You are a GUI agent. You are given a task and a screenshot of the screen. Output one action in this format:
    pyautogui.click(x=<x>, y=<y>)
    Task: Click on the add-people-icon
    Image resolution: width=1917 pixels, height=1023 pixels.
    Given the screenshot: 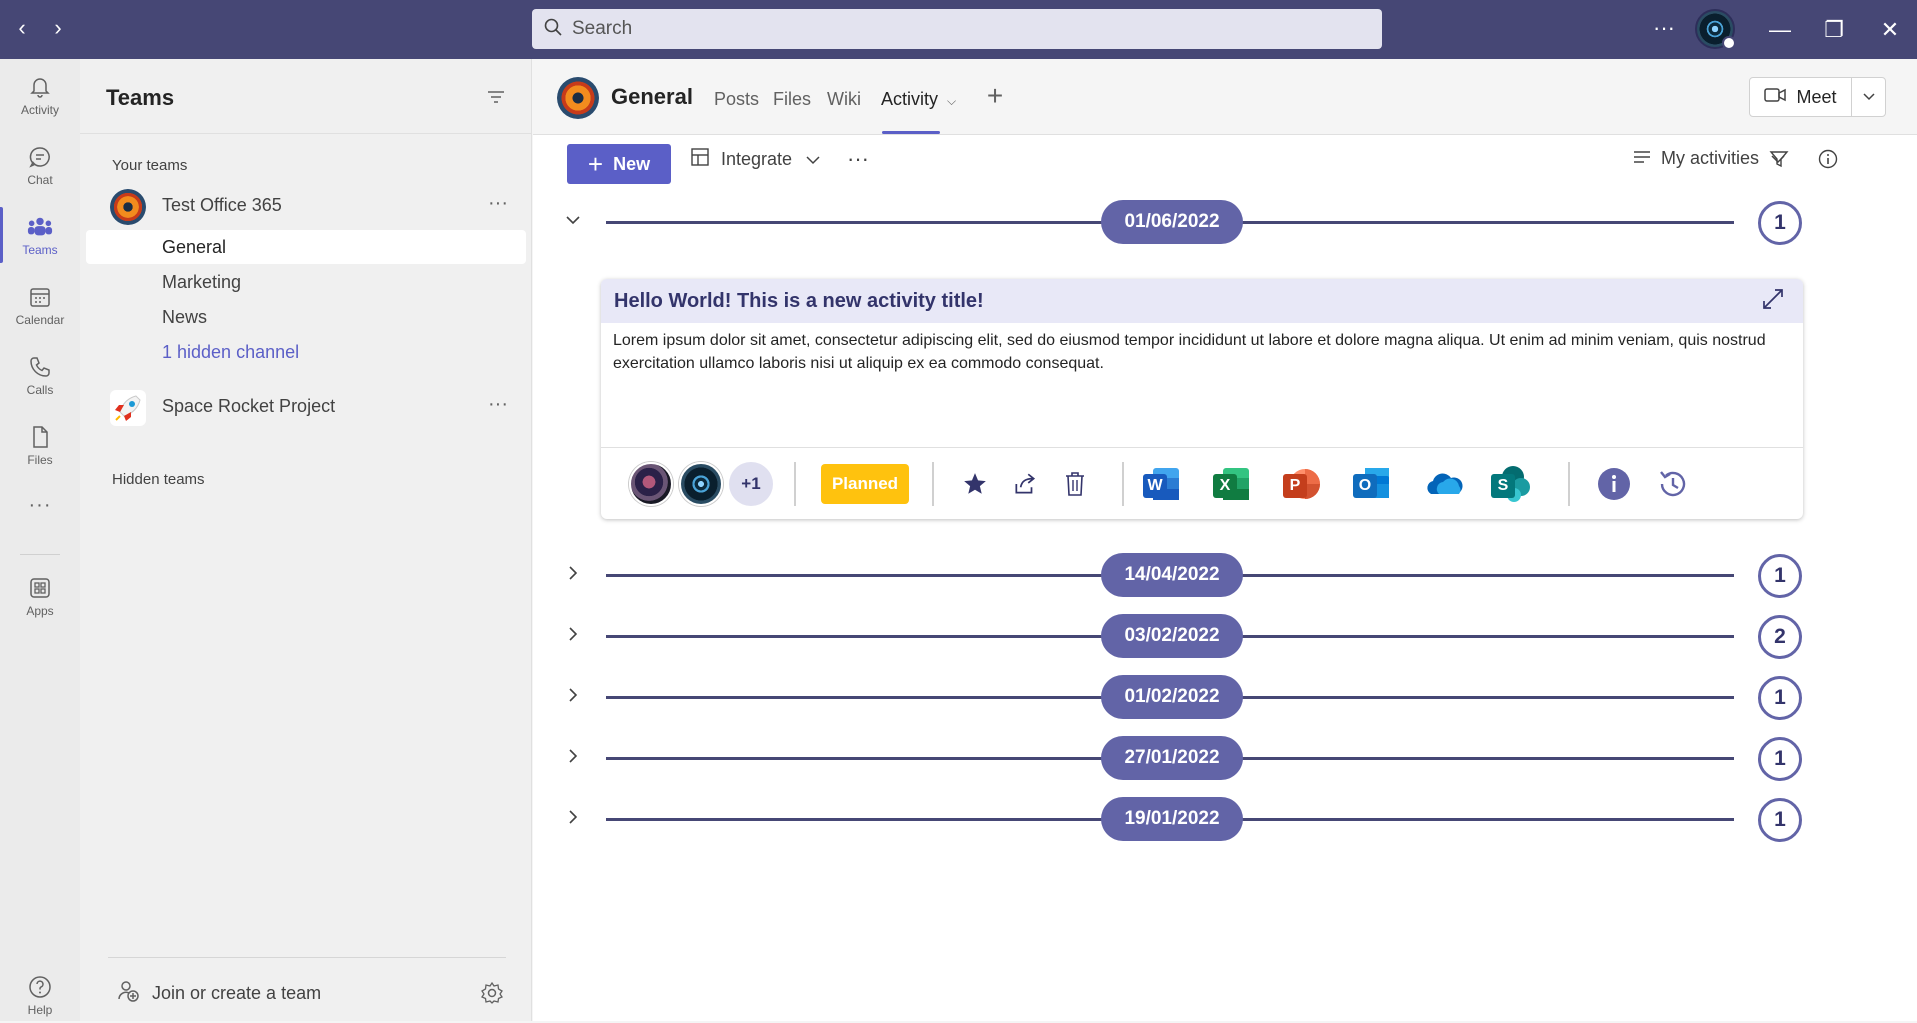 What is the action you would take?
    pyautogui.click(x=128, y=993)
    